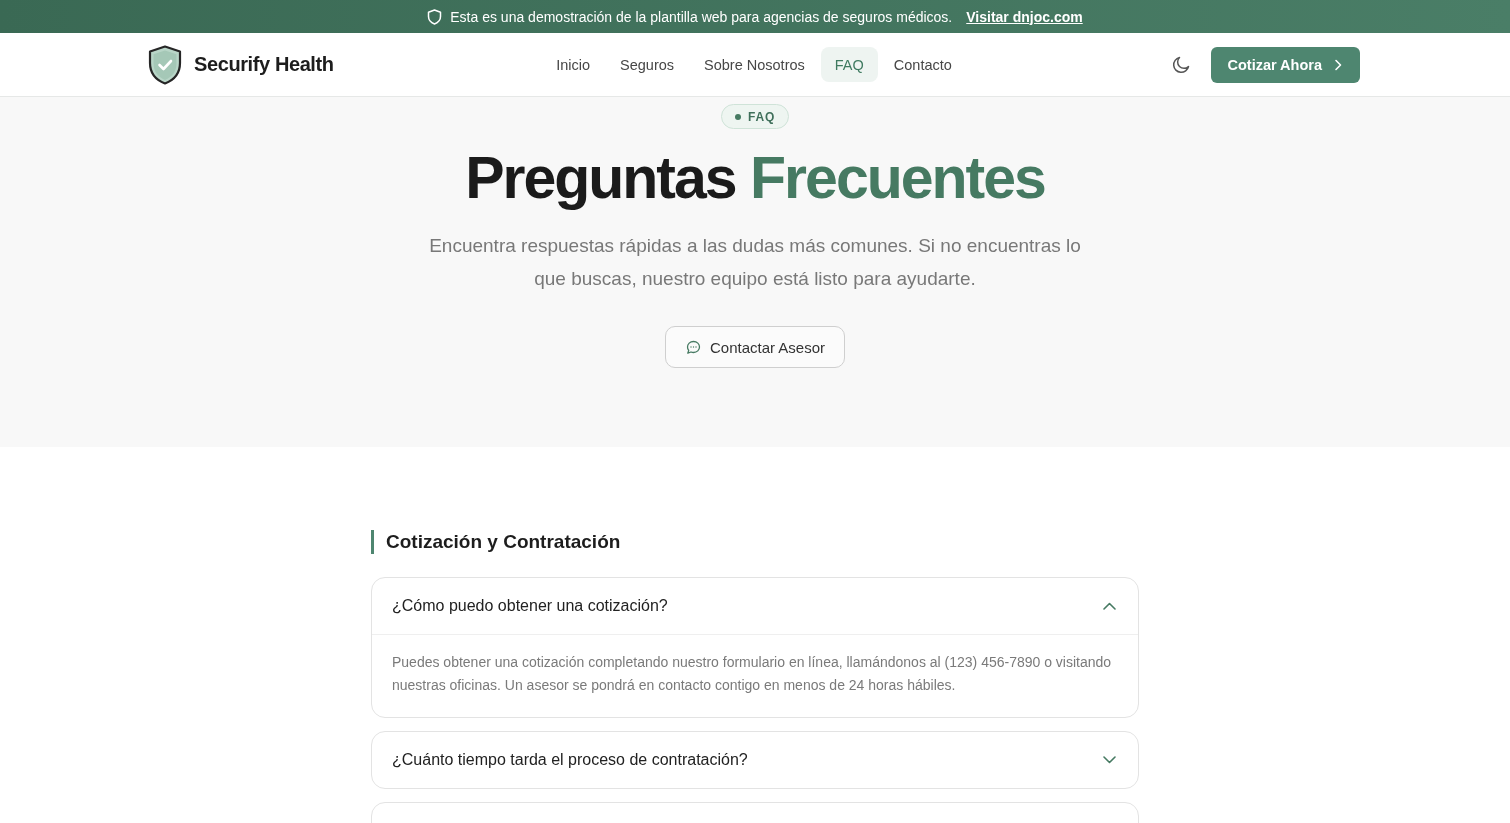 This screenshot has height=823, width=1510. What do you see at coordinates (1285, 64) in the screenshot?
I see `quote-button: Cotizar Ahora` at bounding box center [1285, 64].